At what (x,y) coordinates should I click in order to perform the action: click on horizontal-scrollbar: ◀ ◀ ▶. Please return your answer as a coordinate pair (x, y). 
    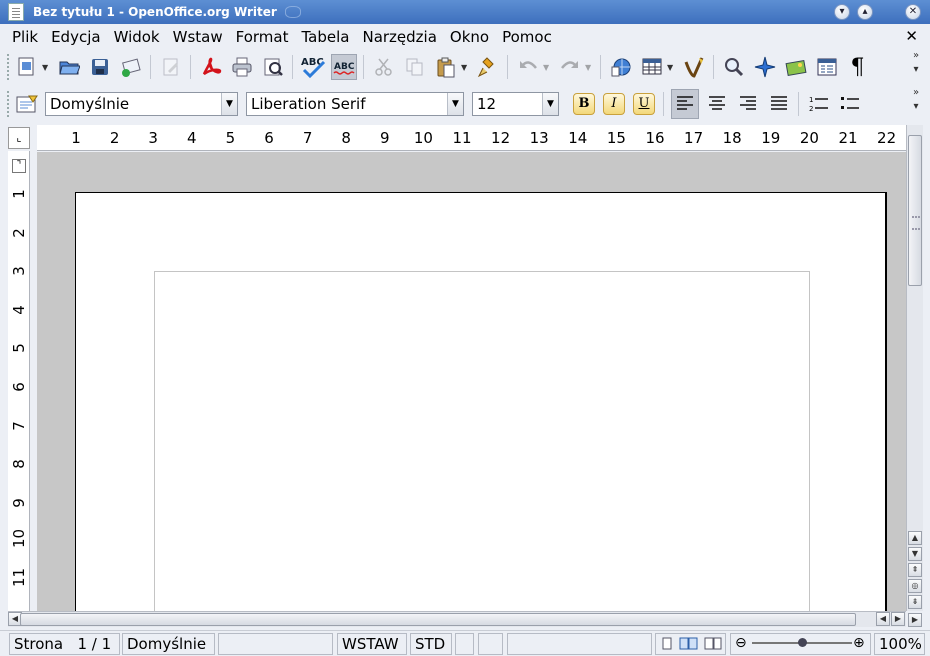
    Looking at the image, I should click on (457, 619).